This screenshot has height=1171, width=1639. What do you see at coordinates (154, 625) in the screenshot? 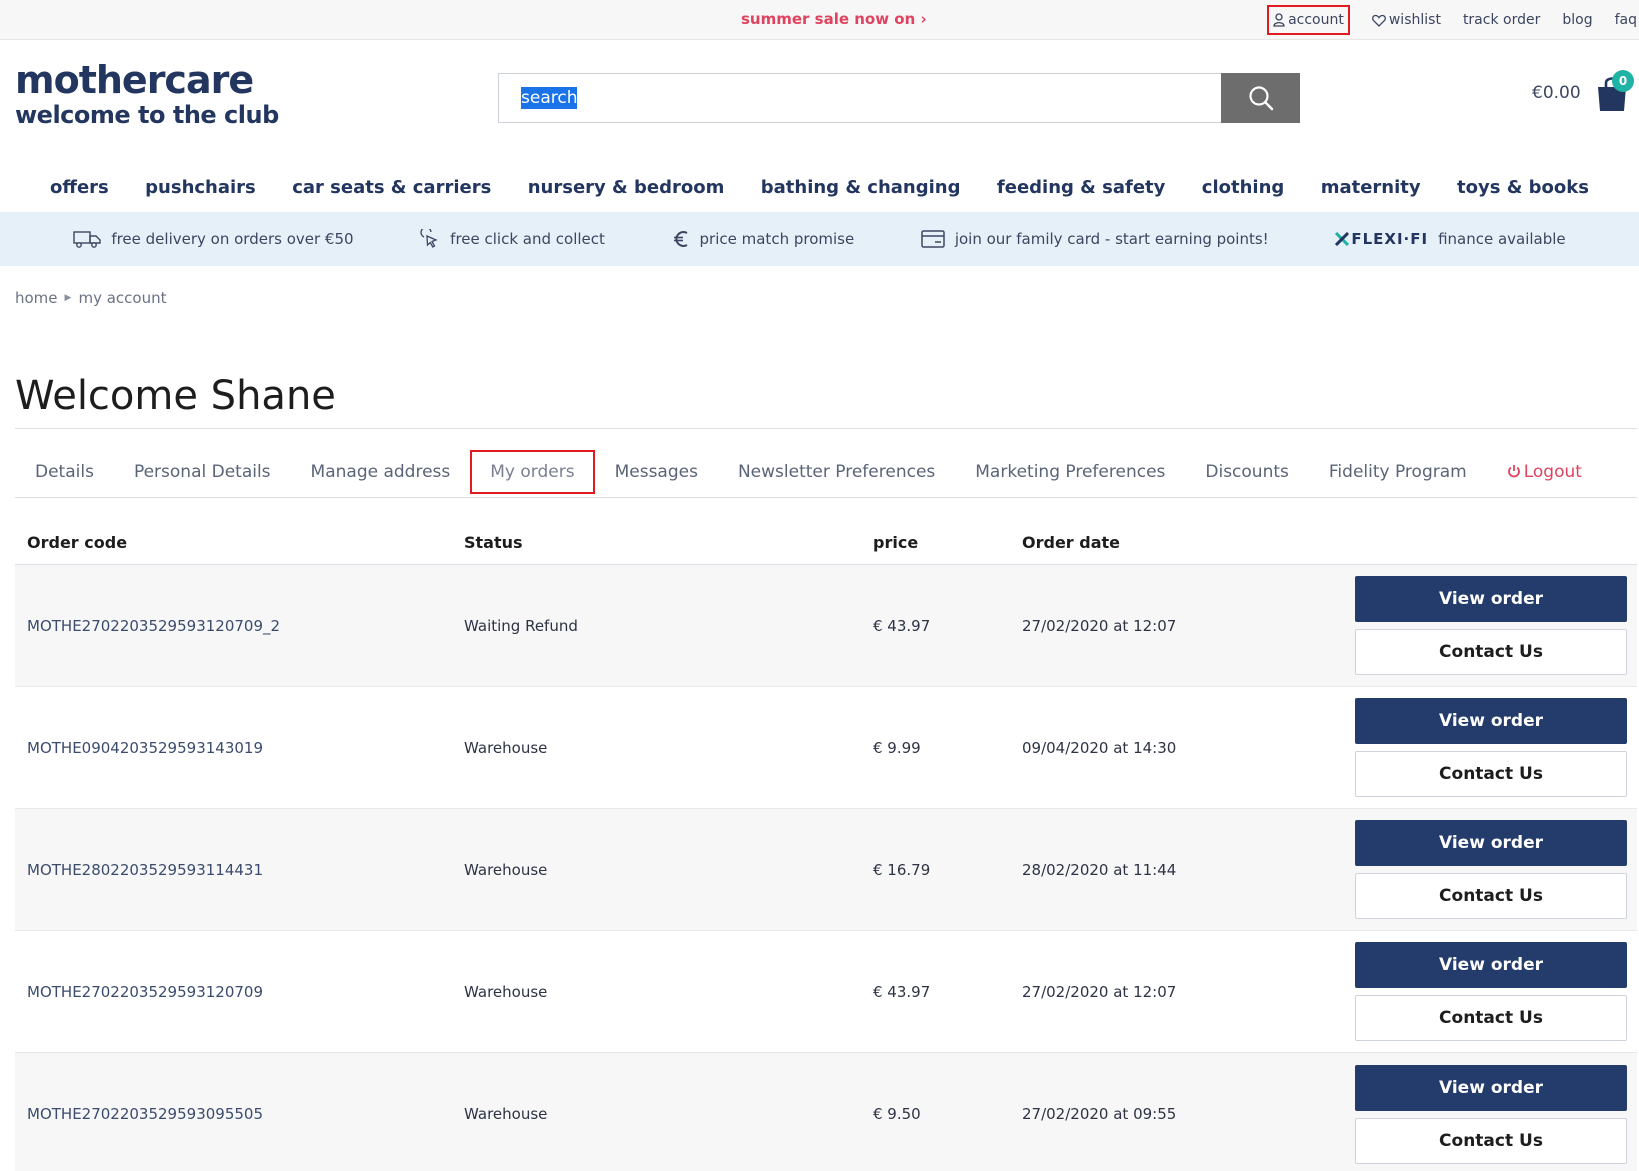
I see `order-code: MOTHE2702203529593120709_2` at bounding box center [154, 625].